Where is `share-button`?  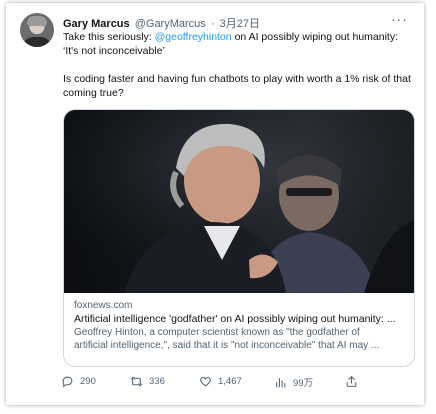
share-button is located at coordinates (351, 381).